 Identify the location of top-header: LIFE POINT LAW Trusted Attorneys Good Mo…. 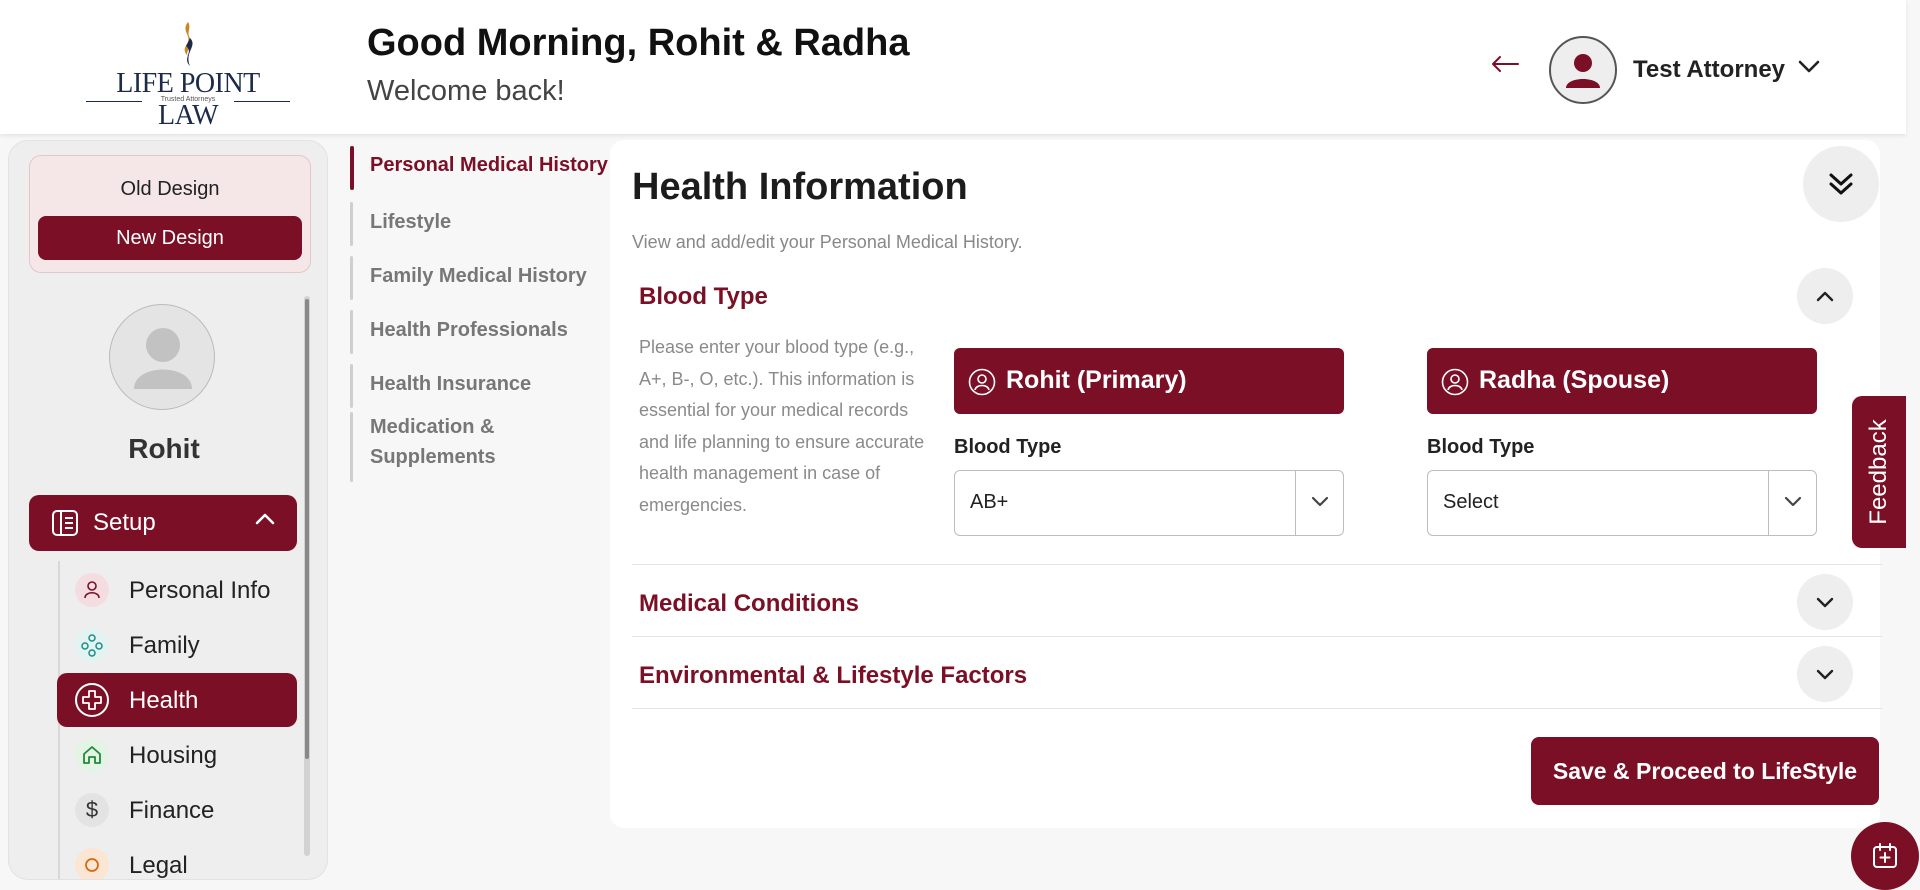
(953, 67).